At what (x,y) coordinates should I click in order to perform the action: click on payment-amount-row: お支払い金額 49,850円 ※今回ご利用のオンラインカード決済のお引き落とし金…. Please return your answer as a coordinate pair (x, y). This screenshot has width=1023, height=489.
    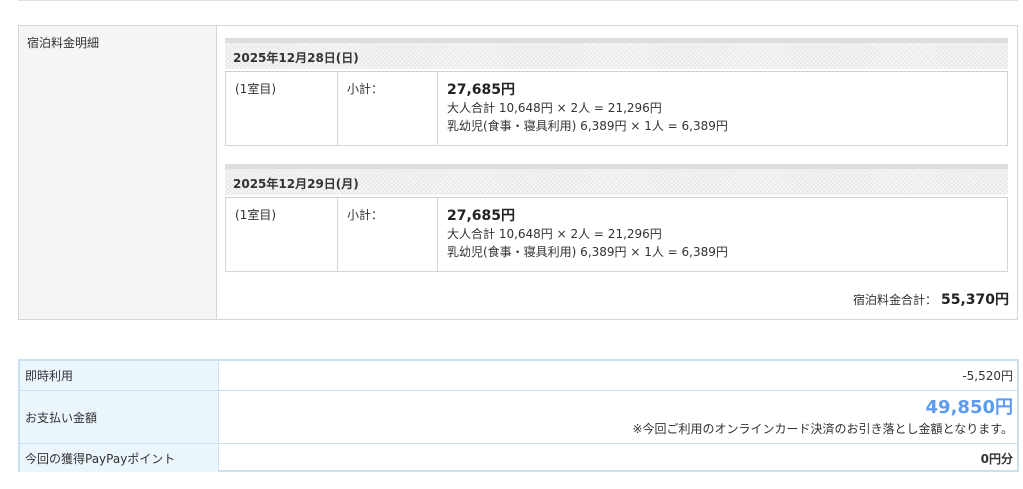
    Looking at the image, I should click on (518, 417).